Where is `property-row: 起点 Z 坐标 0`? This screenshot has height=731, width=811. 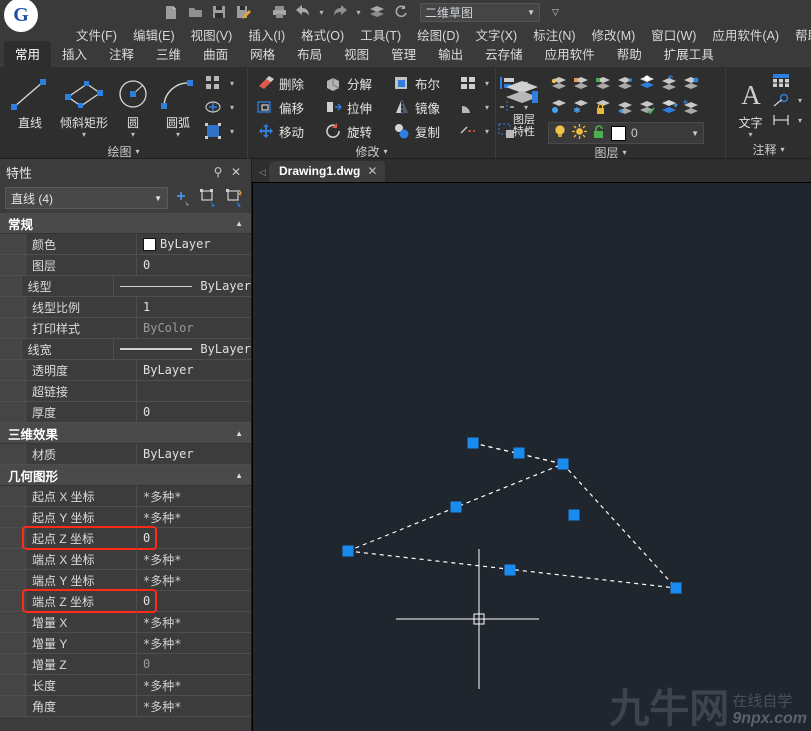
property-row: 起点 Z 坐标 0 is located at coordinates (125, 538).